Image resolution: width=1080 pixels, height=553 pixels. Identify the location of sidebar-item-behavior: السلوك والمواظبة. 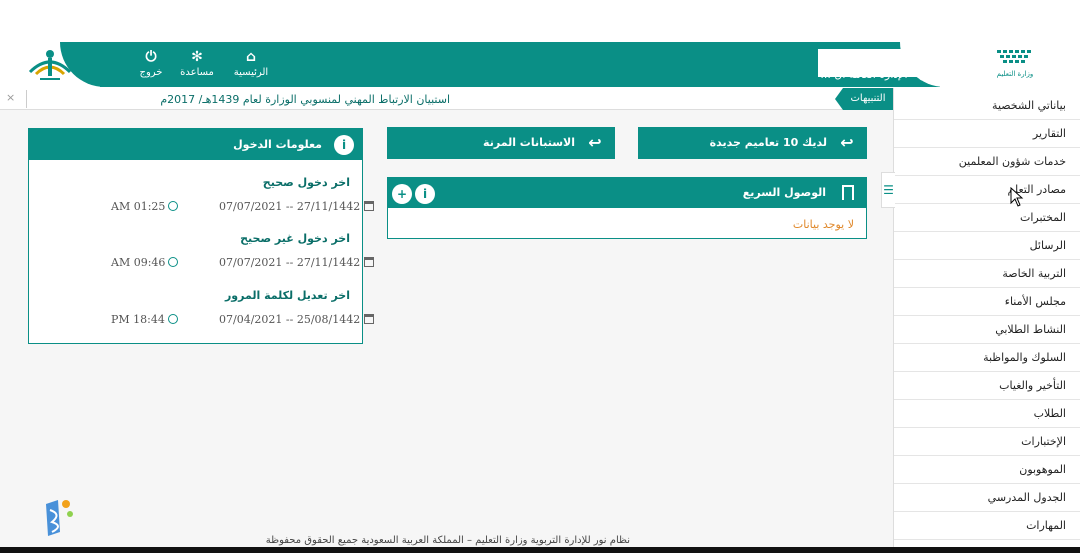
(987, 358).